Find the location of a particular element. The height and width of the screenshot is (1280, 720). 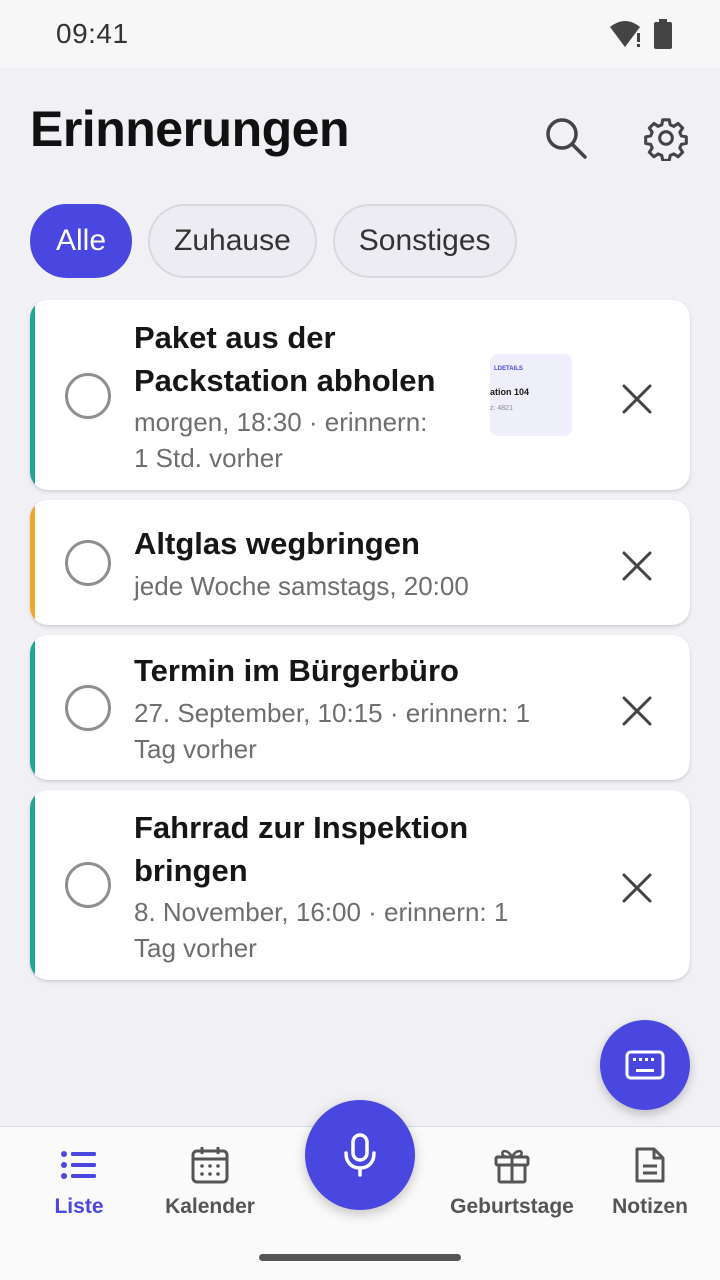

nav-label: Notizen is located at coordinates (650, 1206).